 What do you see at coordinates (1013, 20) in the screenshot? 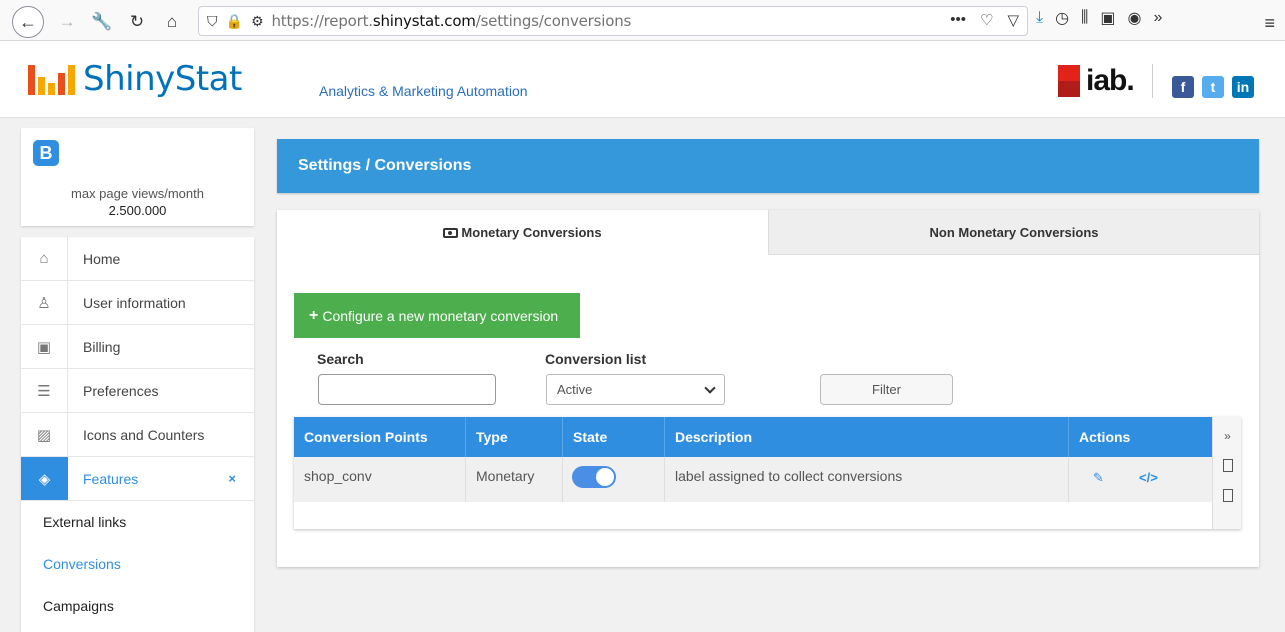
I see `pocket-icon: ▽` at bounding box center [1013, 20].